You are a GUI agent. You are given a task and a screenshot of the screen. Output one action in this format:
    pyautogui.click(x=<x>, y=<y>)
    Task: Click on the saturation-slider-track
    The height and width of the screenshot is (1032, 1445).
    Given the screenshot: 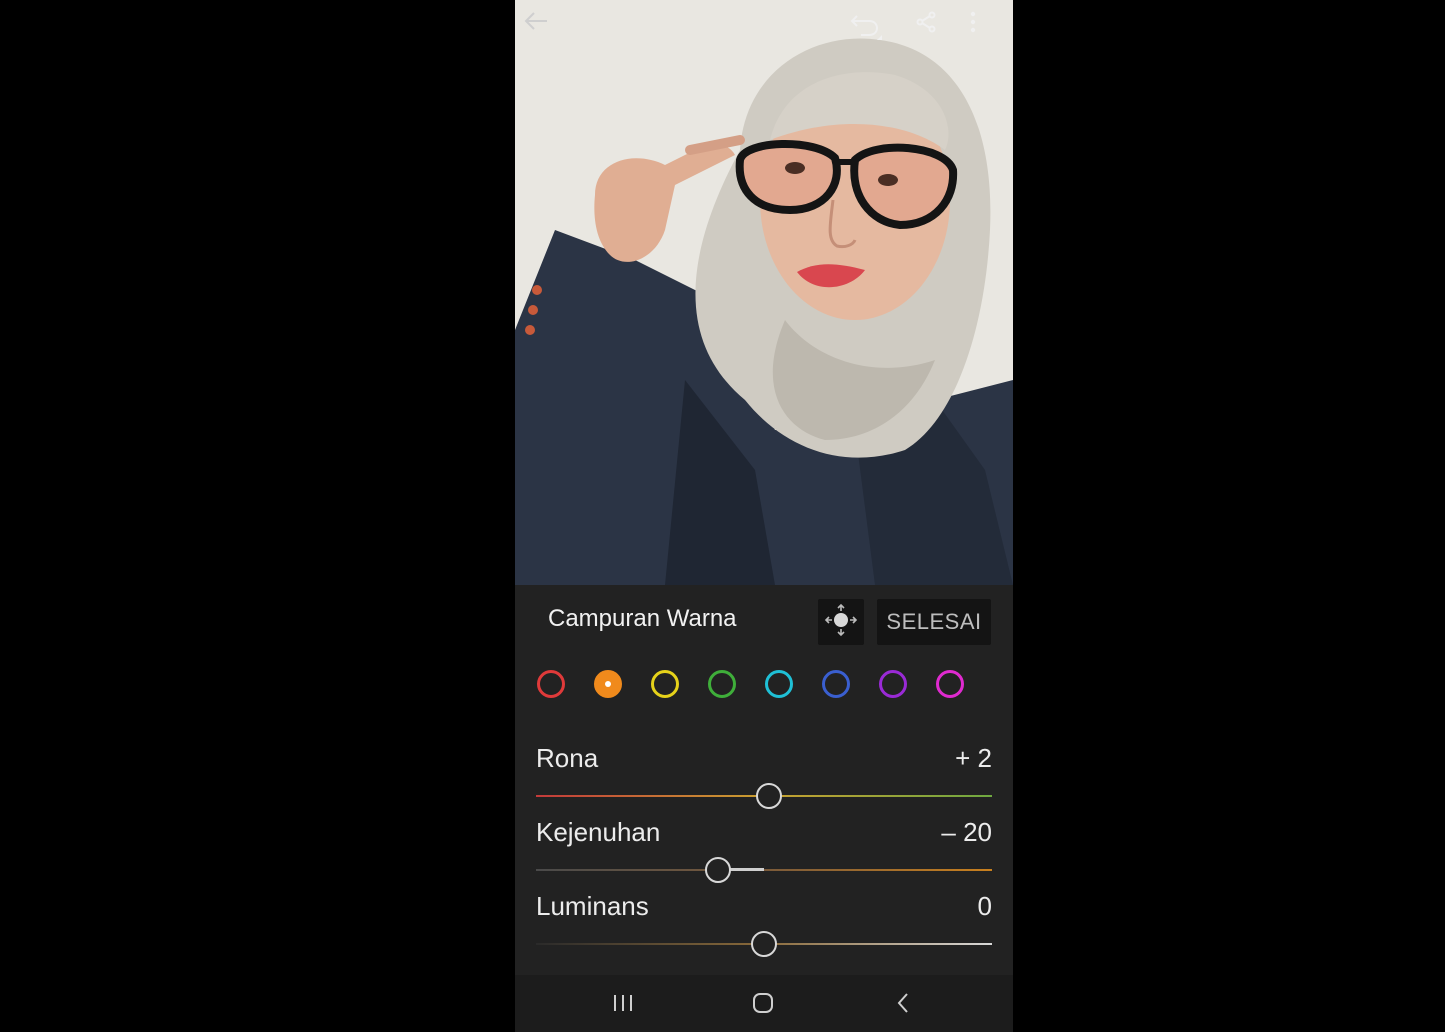 What is the action you would take?
    pyautogui.click(x=764, y=870)
    